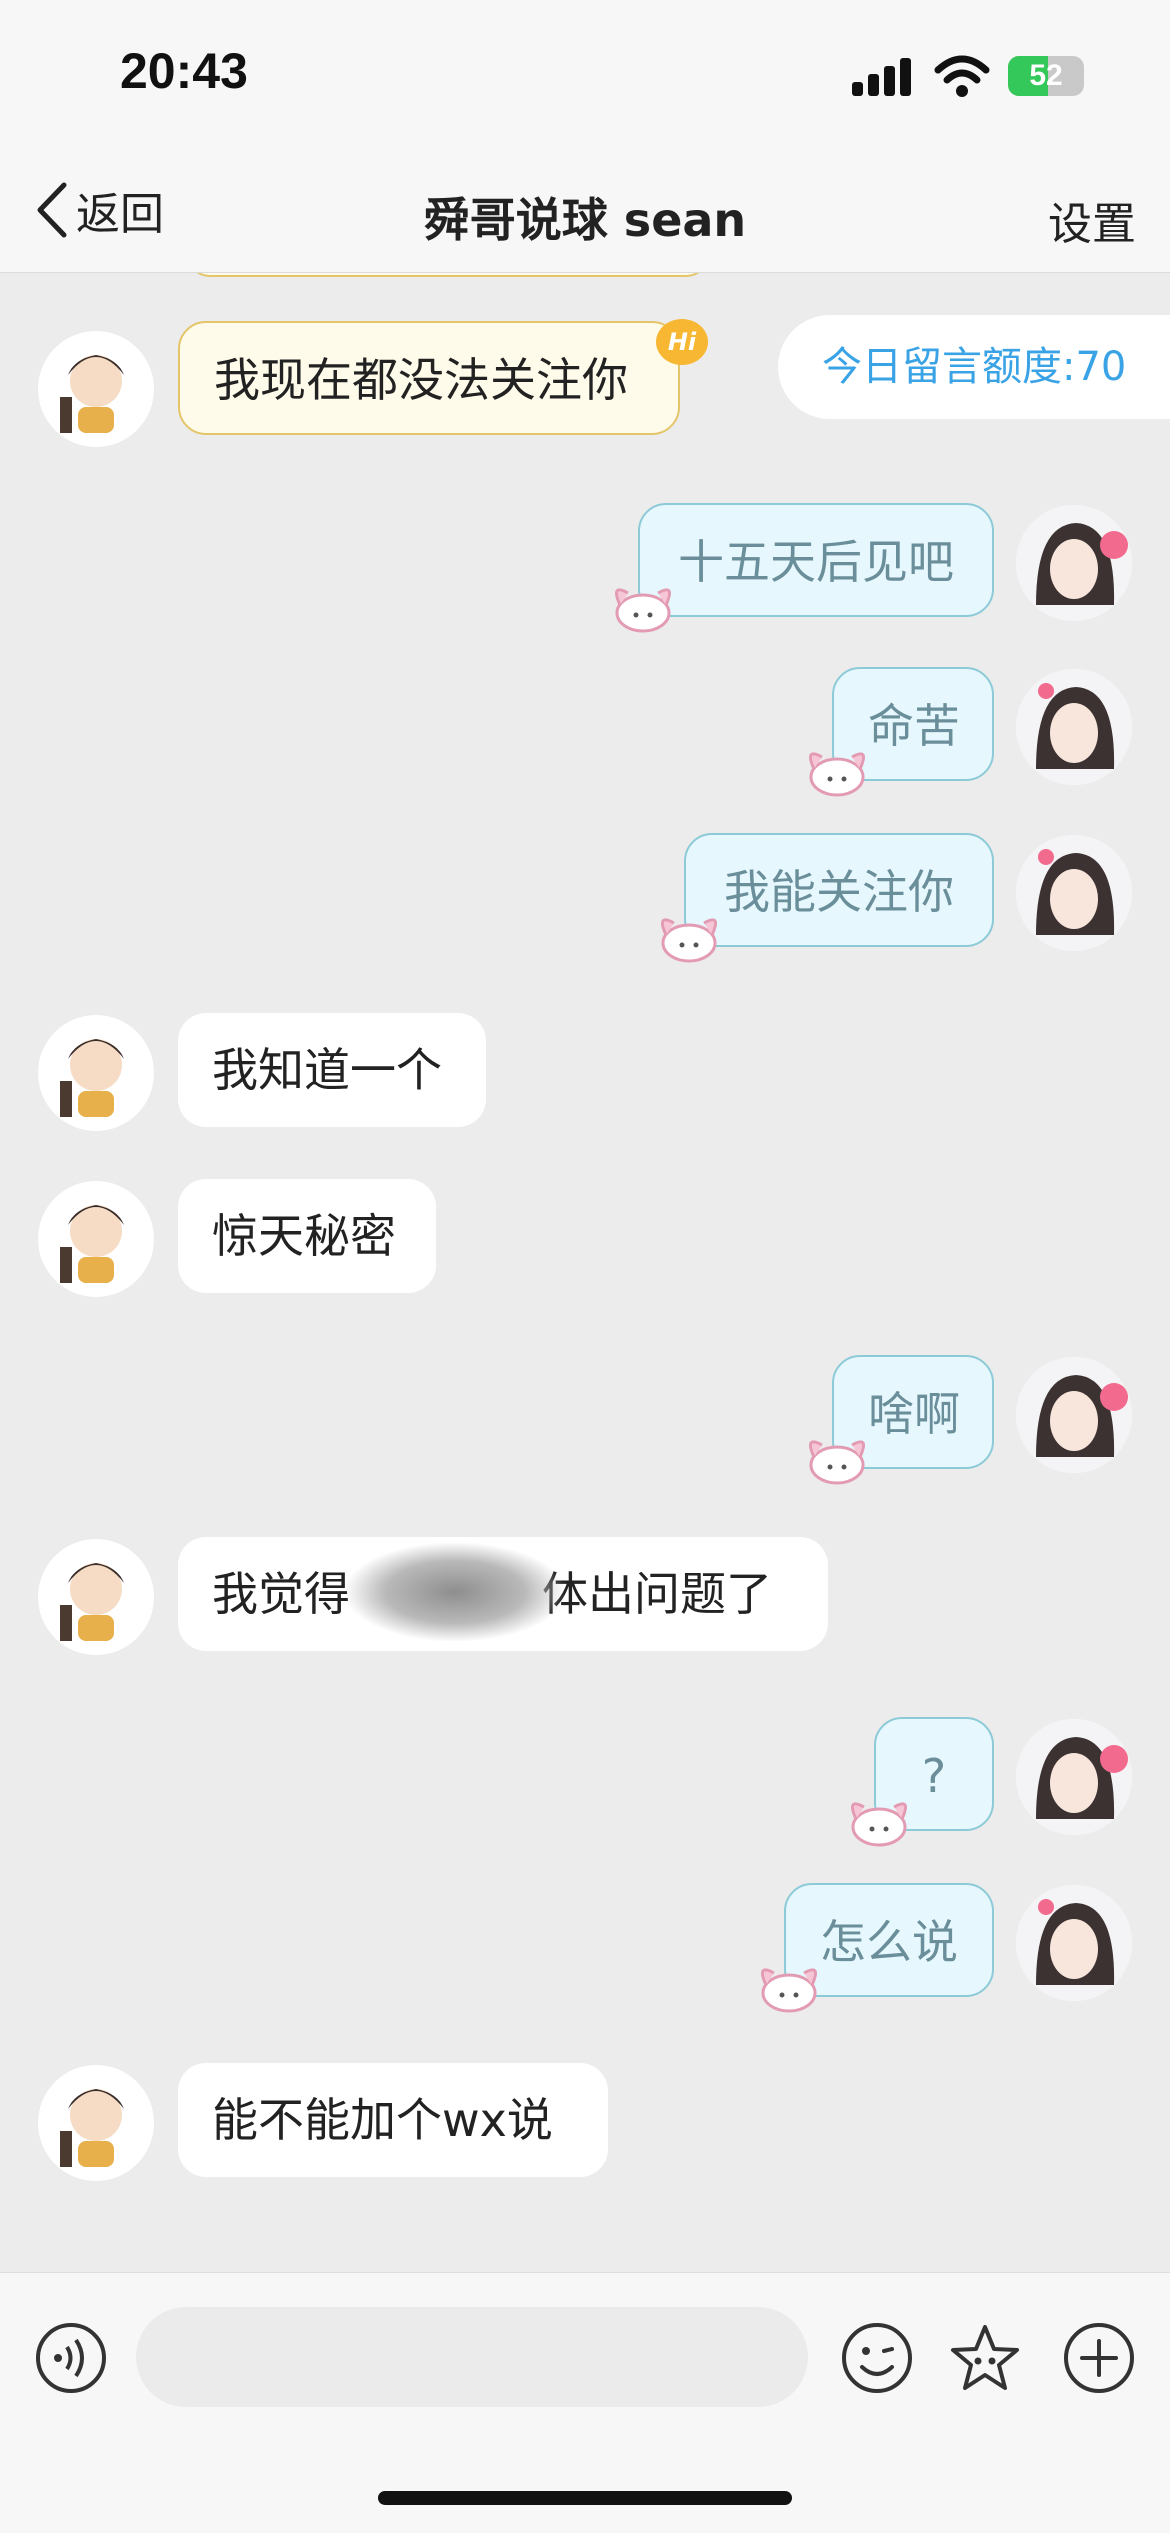 The width and height of the screenshot is (1170, 2533). What do you see at coordinates (472, 2357) in the screenshot?
I see `message-input` at bounding box center [472, 2357].